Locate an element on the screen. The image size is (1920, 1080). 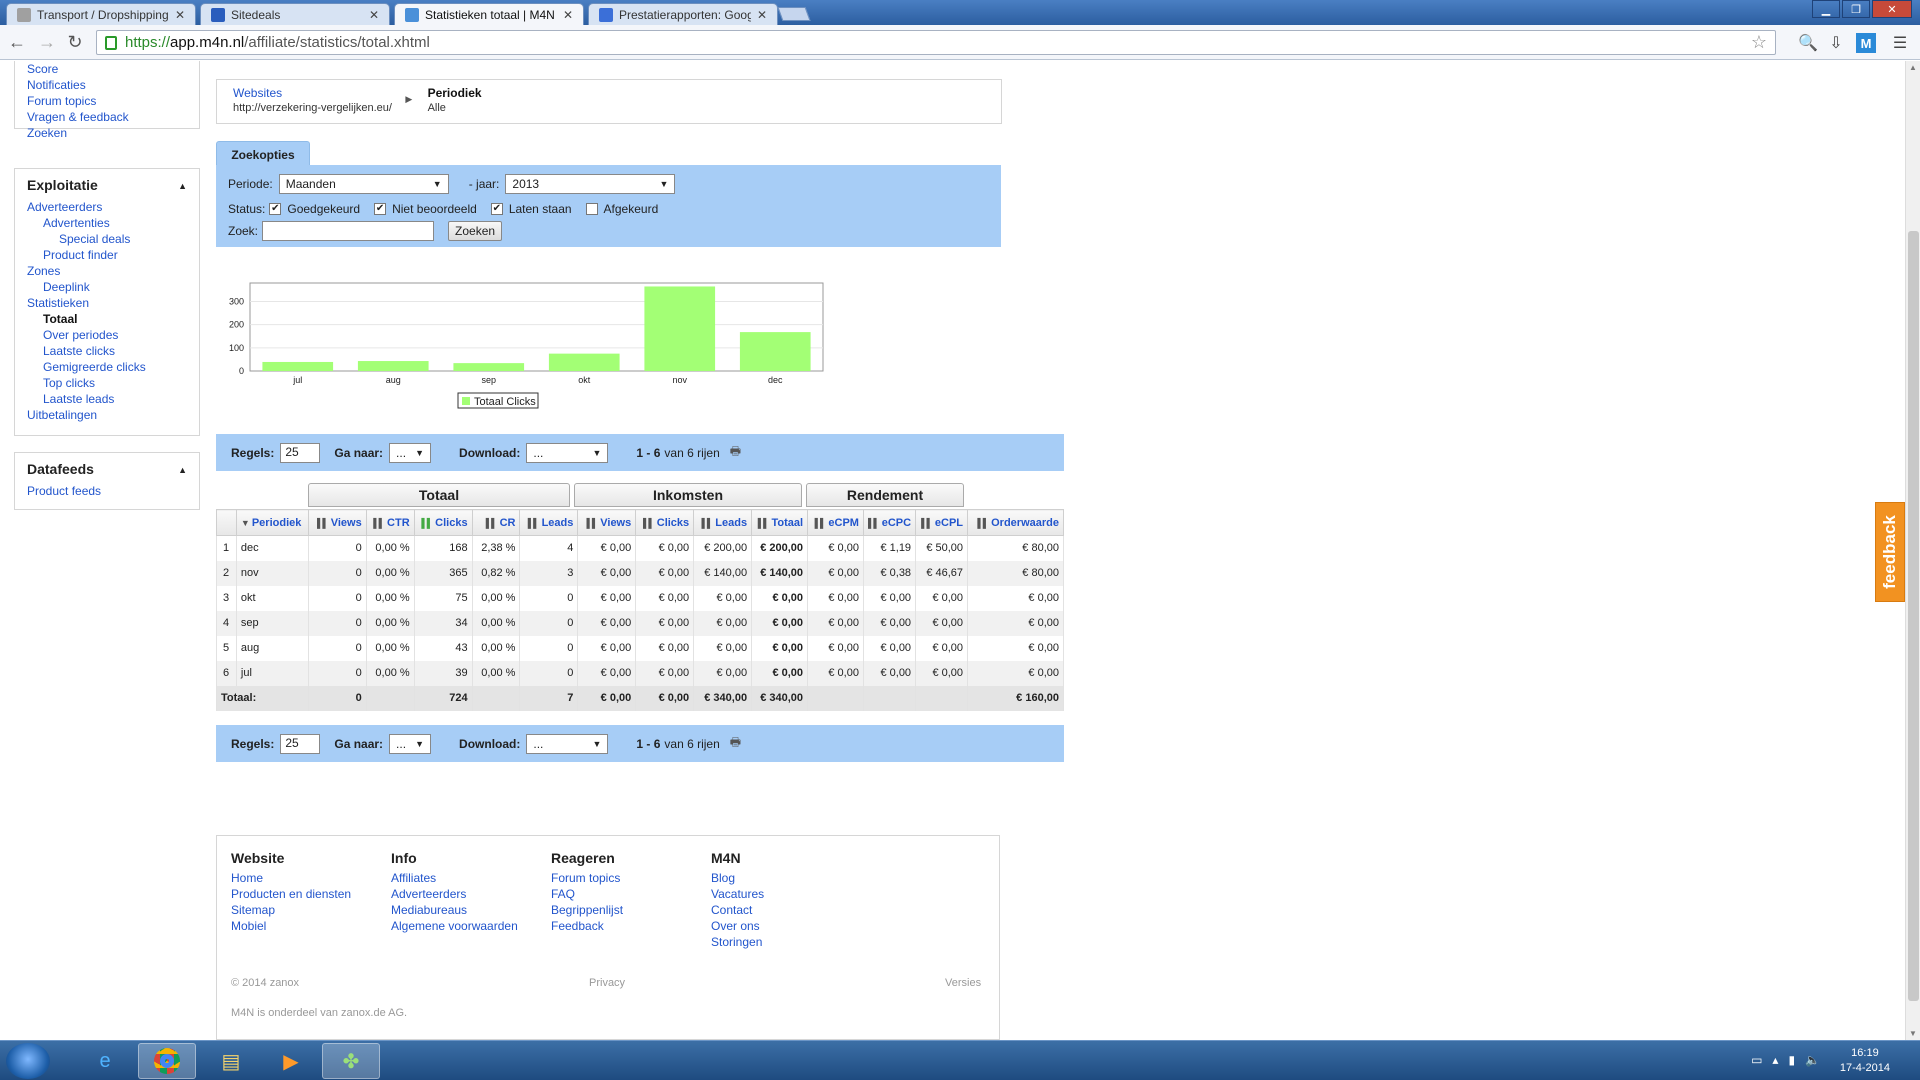
scroll-down-icon: ▼ is located at coordinates (1913, 1033).